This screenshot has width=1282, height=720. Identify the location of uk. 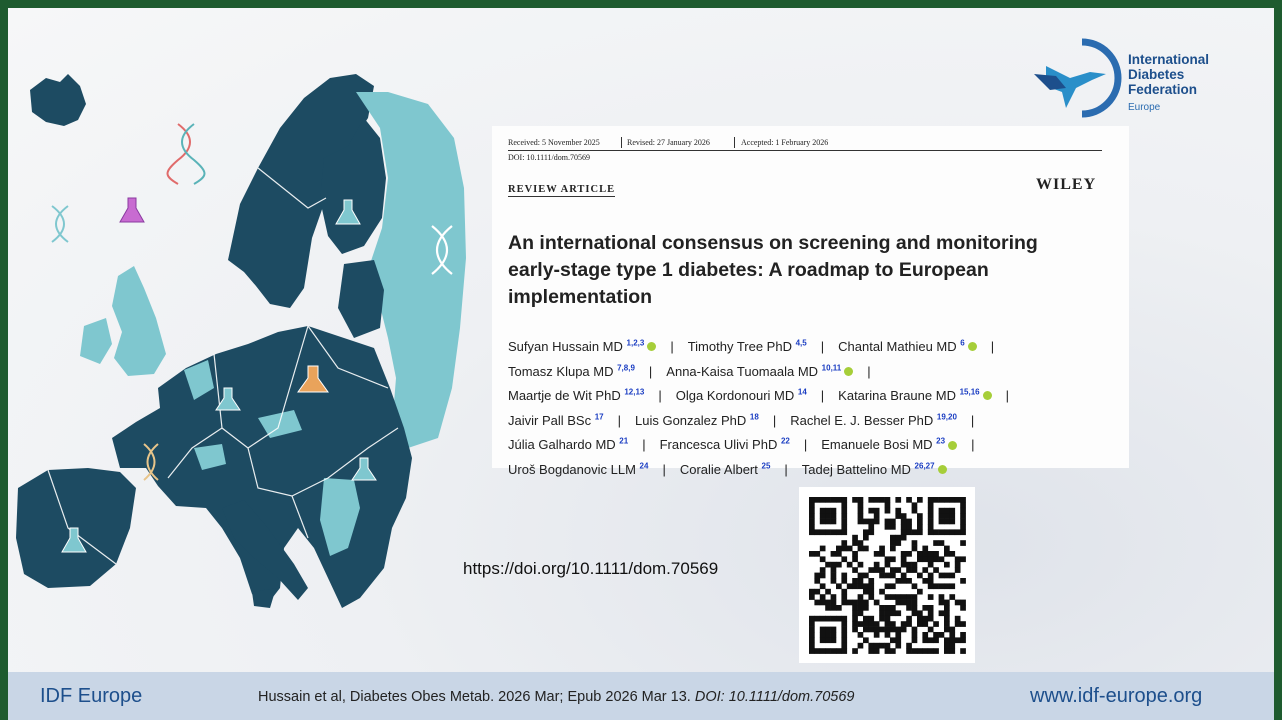
(139, 321).